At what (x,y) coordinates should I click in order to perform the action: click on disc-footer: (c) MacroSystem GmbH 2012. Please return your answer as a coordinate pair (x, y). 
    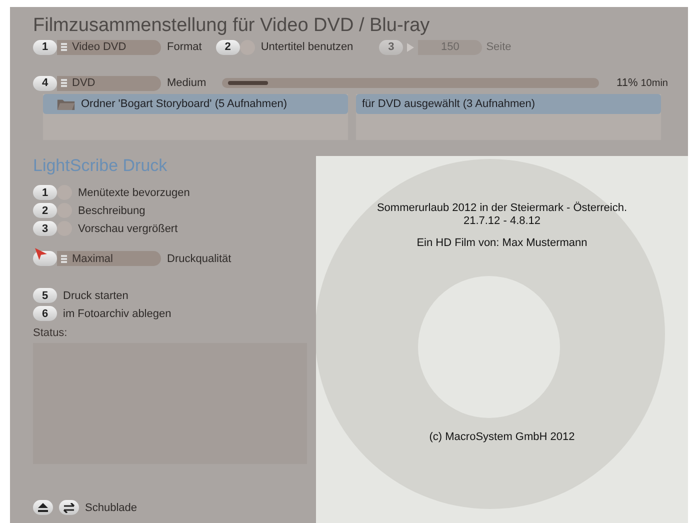
    Looking at the image, I should click on (502, 437).